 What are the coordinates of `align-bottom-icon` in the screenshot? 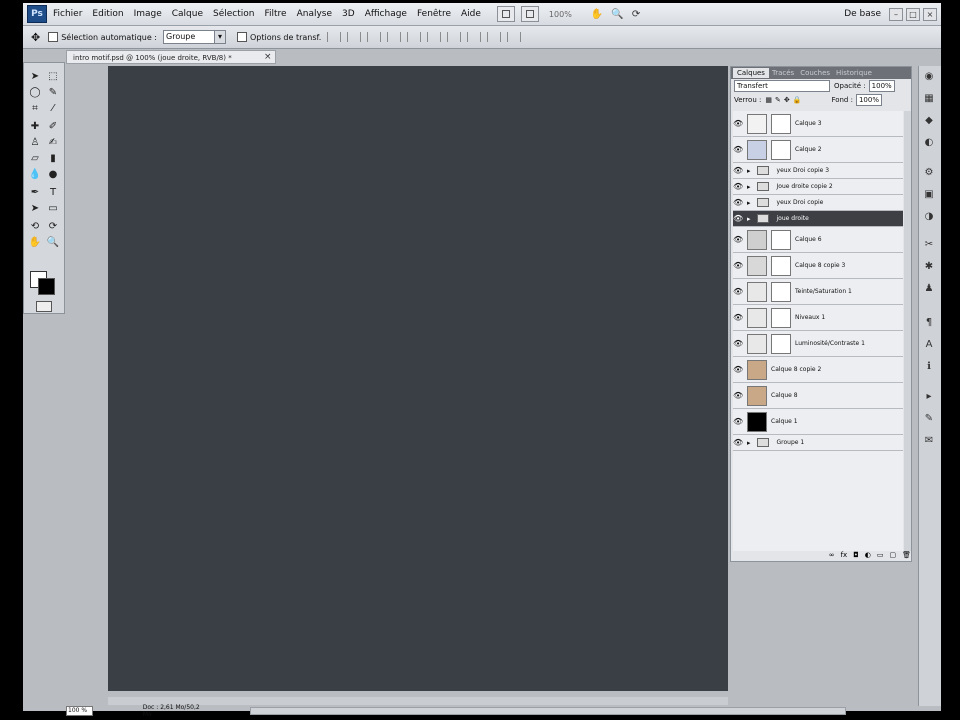 It's located at (374, 37).